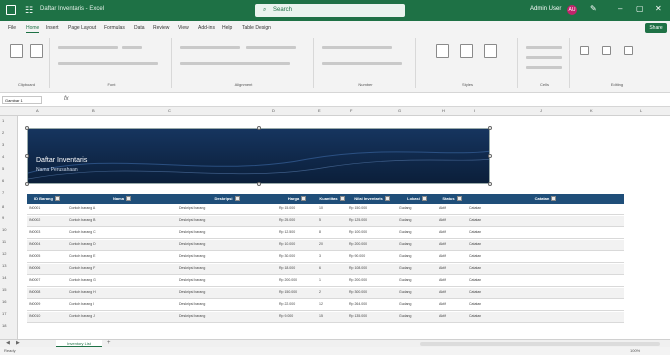 The image size is (670, 355). I want to click on cell-id: IN0001, so click(47, 208).